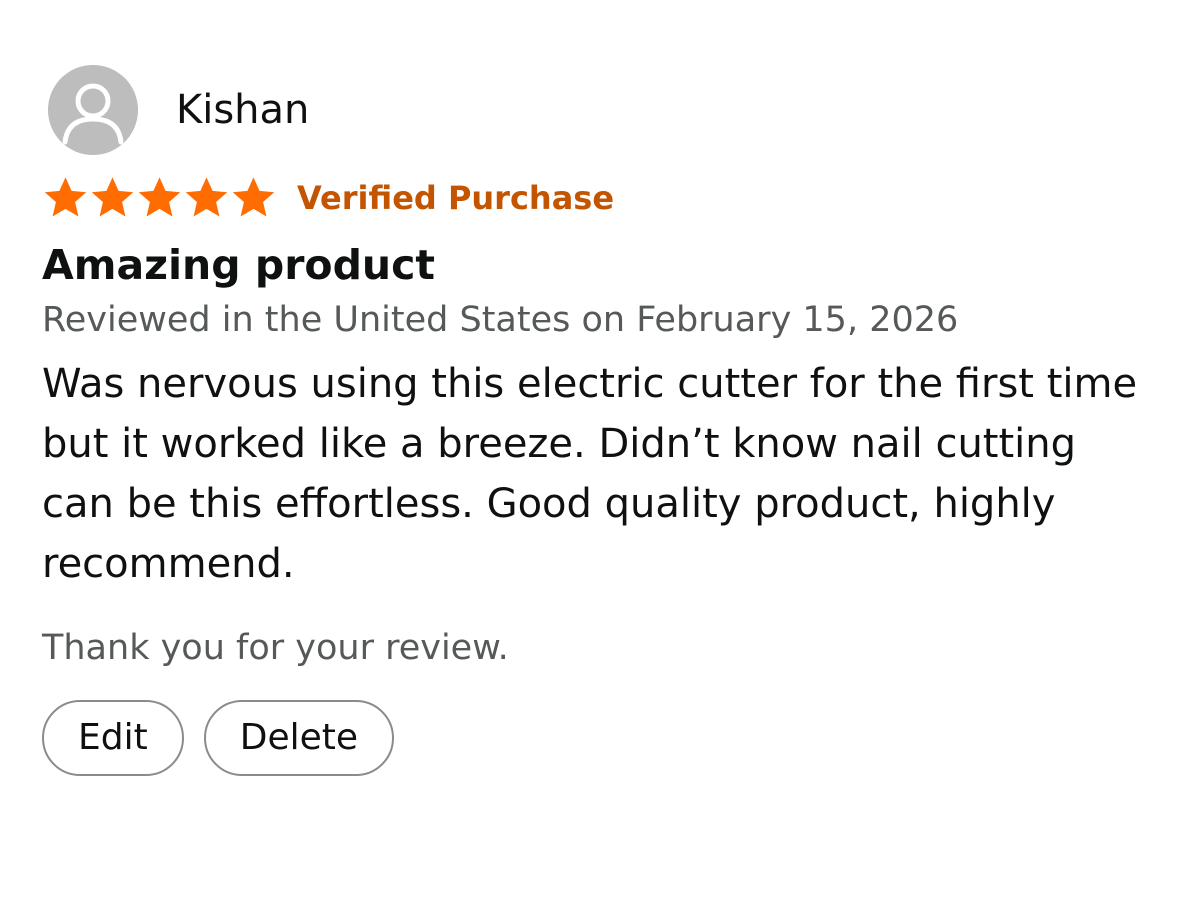  I want to click on default-user-avatar-icon, so click(93, 110).